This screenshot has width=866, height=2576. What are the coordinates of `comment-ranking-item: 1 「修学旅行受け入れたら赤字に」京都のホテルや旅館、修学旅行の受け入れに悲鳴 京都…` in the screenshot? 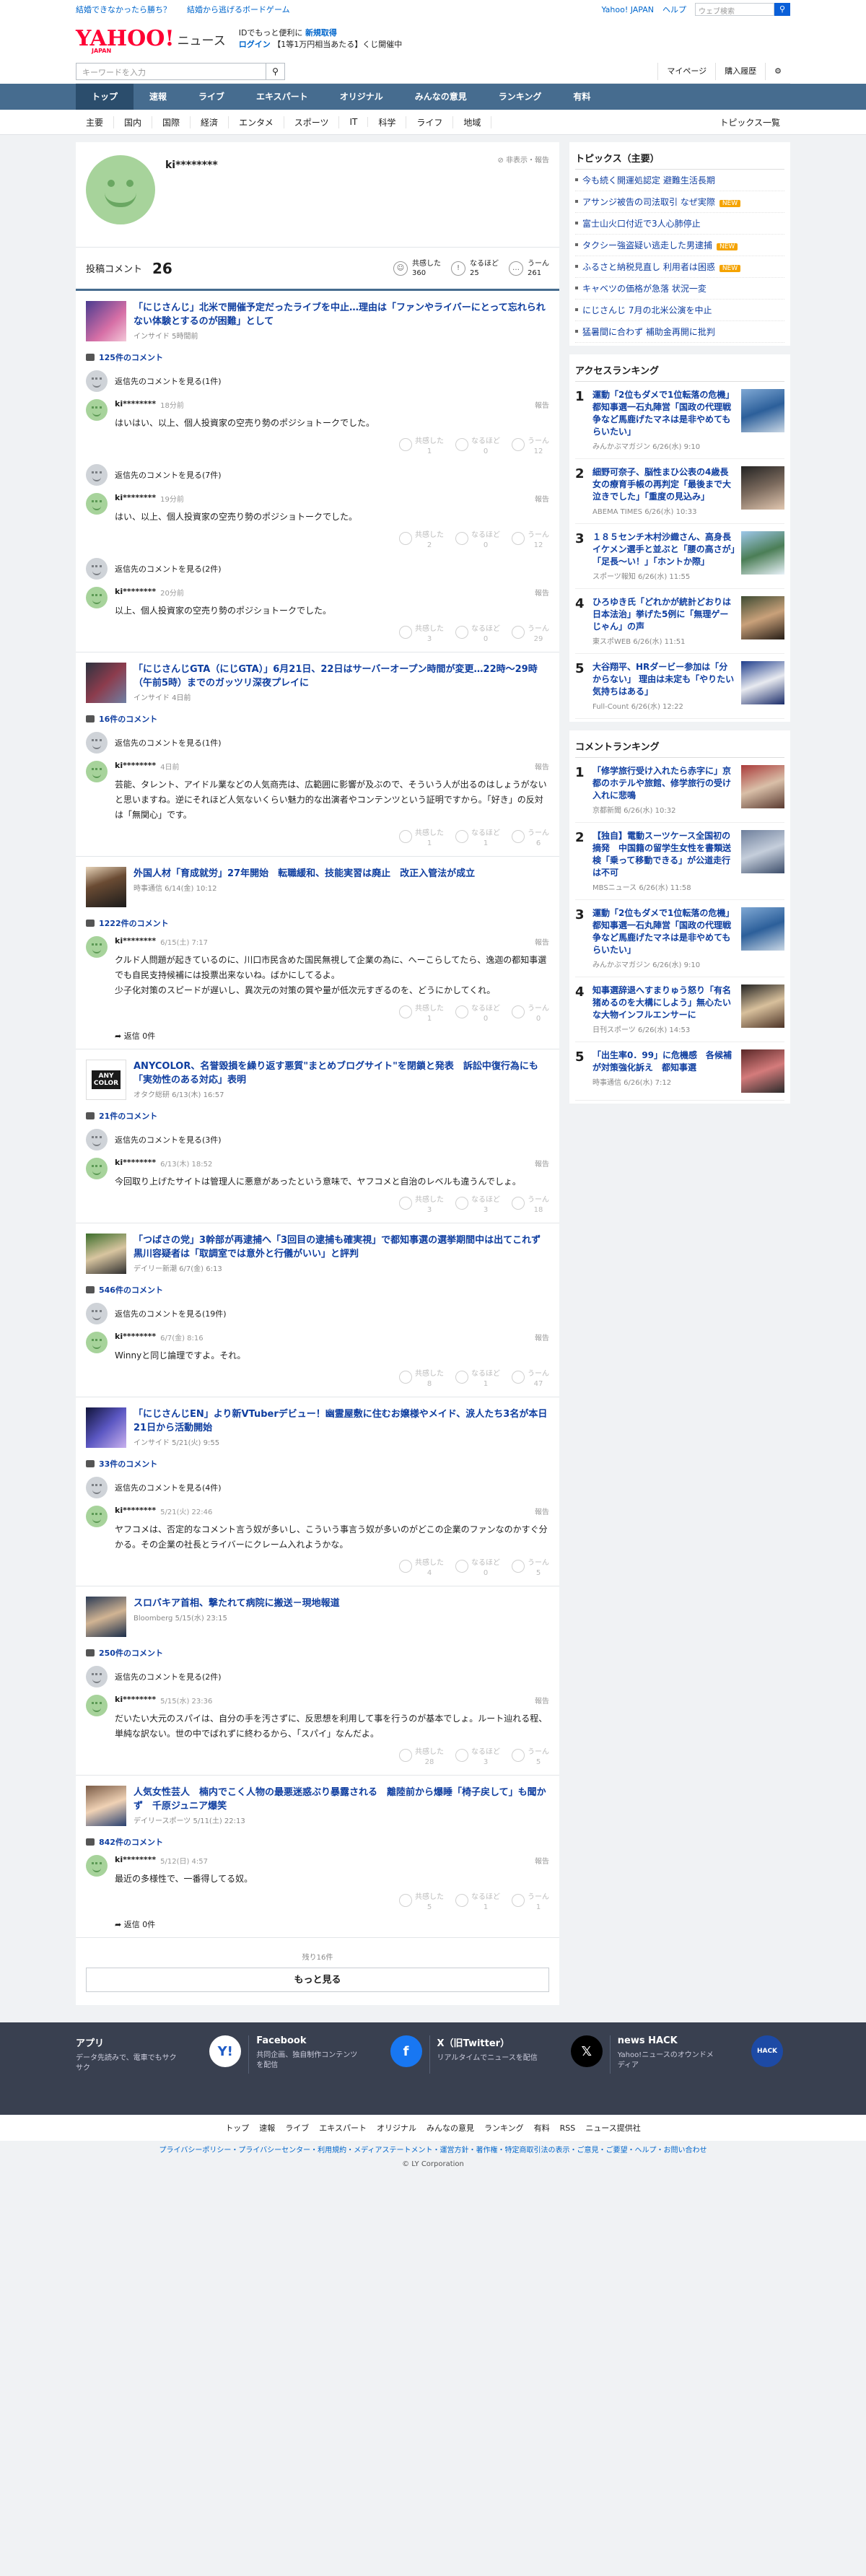 It's located at (679, 790).